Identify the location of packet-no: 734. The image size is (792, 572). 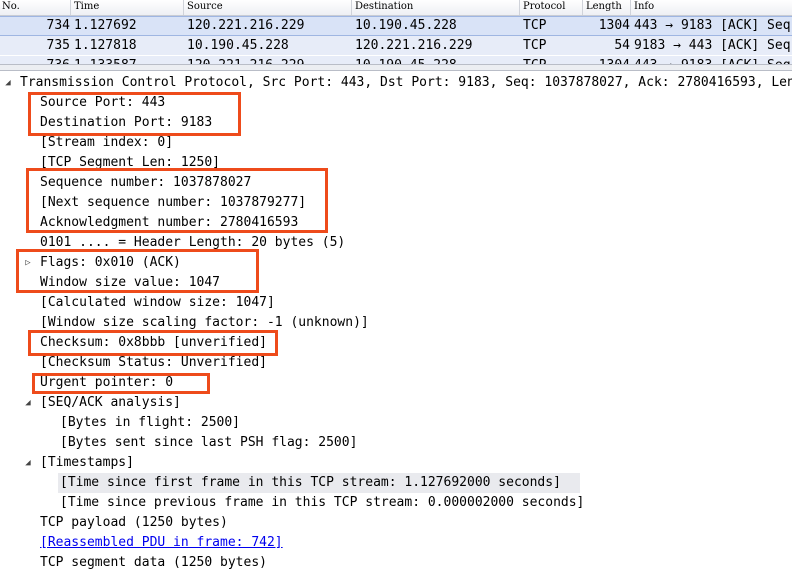
(58, 25).